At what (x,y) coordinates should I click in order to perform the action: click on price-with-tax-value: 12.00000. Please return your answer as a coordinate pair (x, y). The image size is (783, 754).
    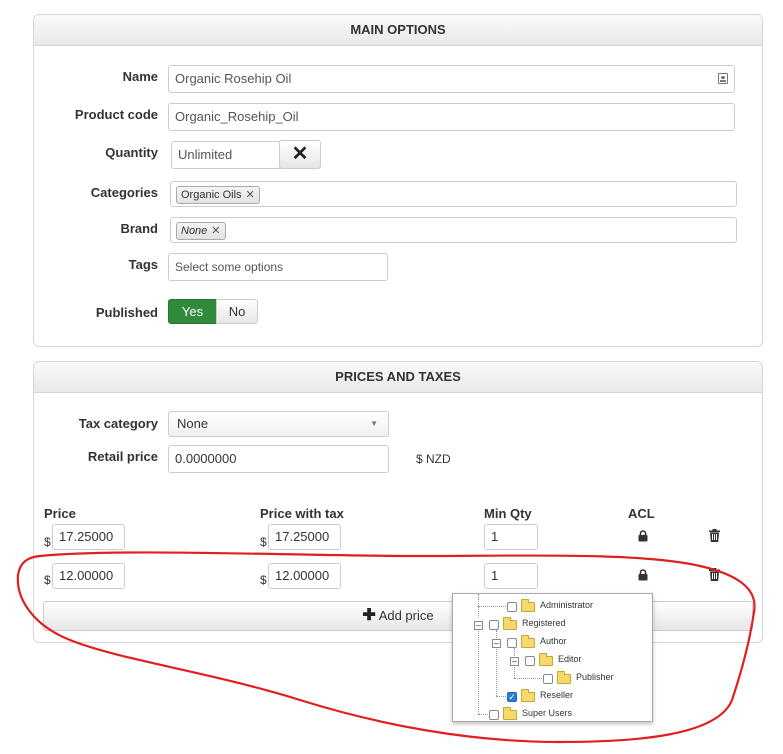
    Looking at the image, I should click on (302, 575).